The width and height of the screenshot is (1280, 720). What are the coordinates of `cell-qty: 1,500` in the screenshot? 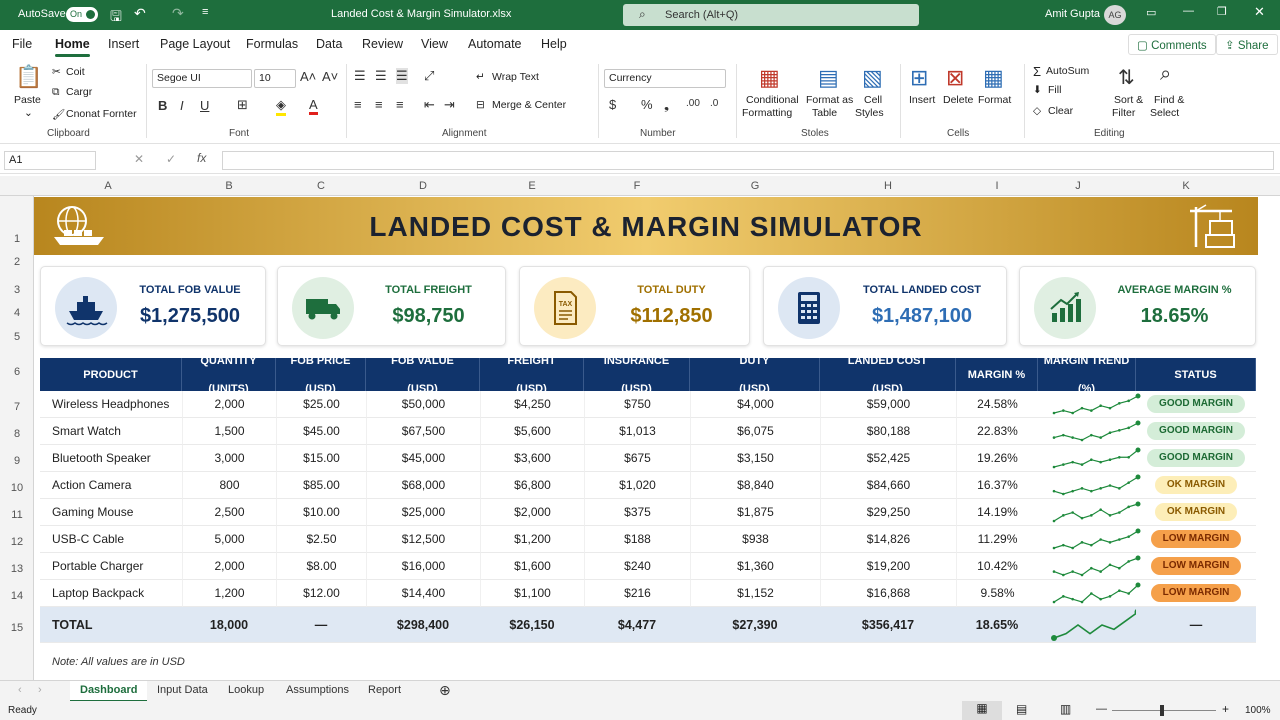 It's located at (229, 431).